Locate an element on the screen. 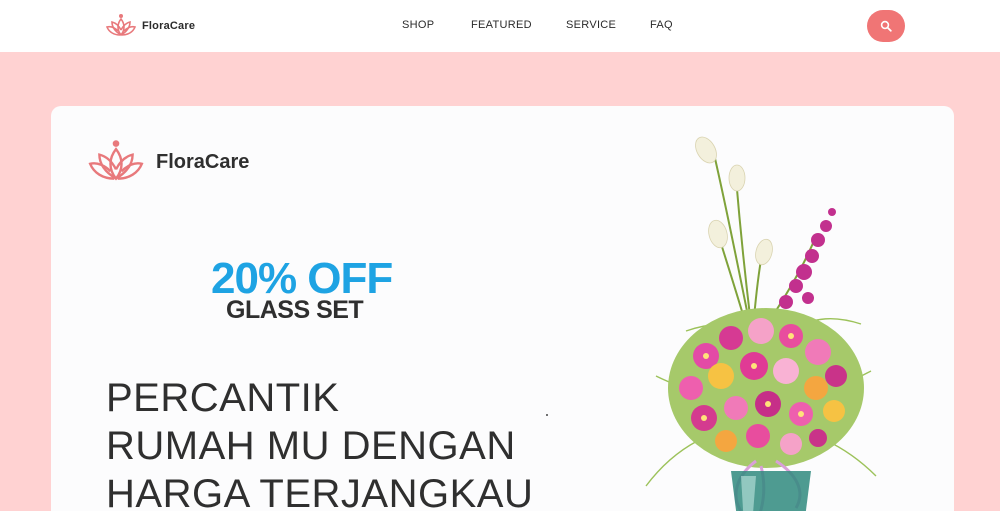 Image resolution: width=1000 pixels, height=511 pixels. hero-brand: FloraCare is located at coordinates (167, 162).